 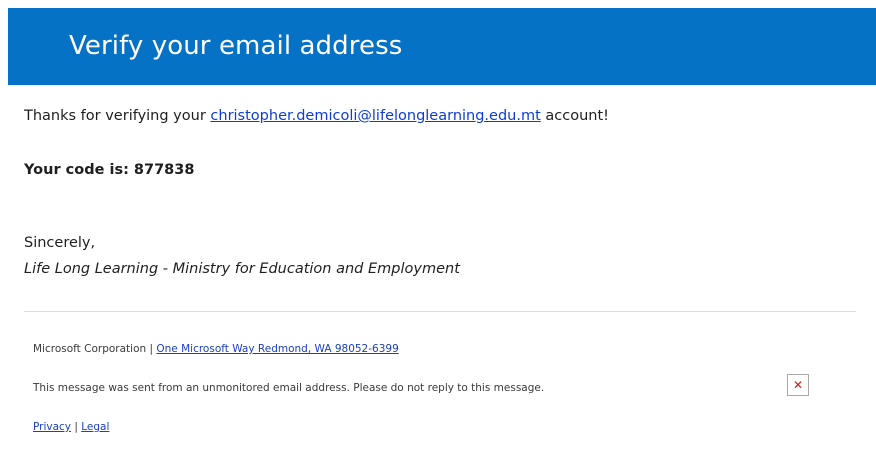 What do you see at coordinates (236, 46) in the screenshot?
I see `email-title: Verify your email address` at bounding box center [236, 46].